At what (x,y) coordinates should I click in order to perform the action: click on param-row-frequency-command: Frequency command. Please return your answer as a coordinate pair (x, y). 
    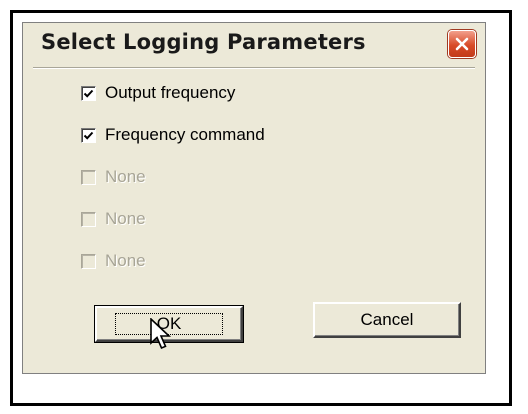
    Looking at the image, I should click on (173, 135).